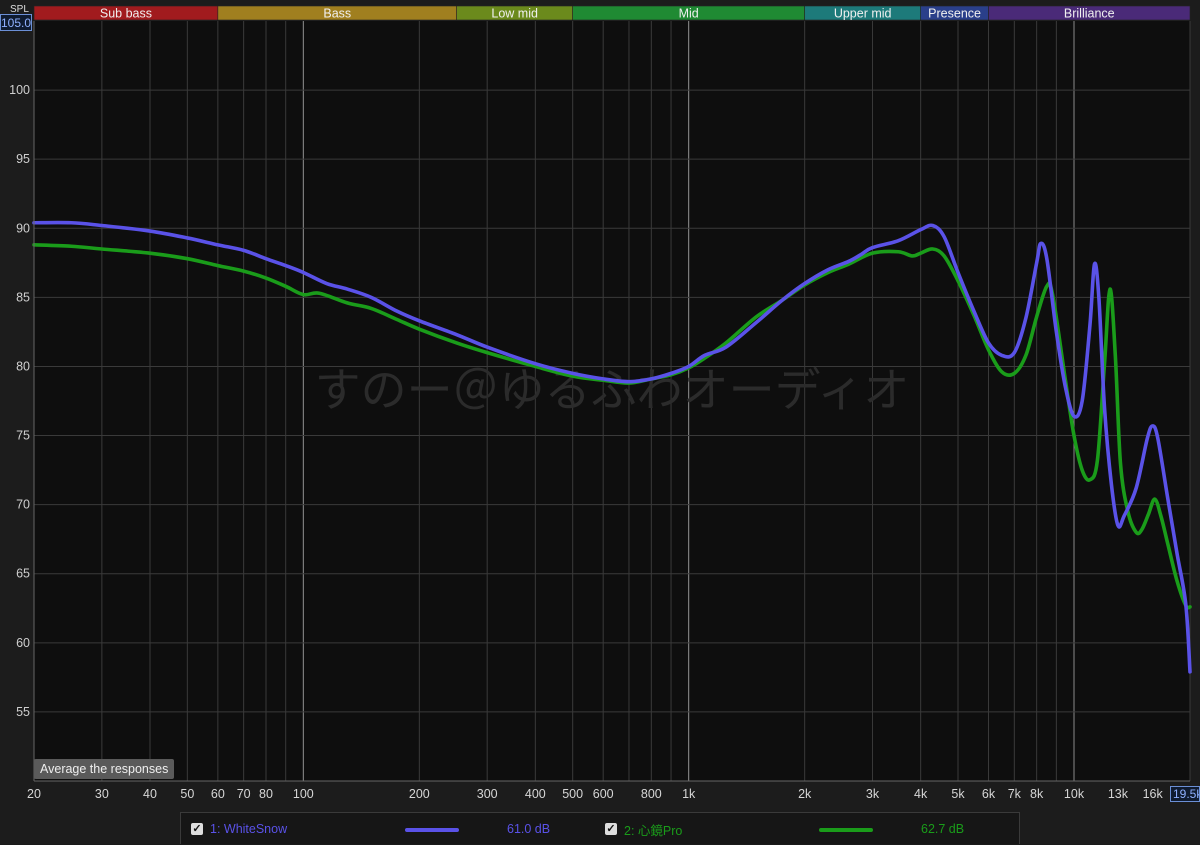 The height and width of the screenshot is (845, 1200). What do you see at coordinates (23, 505) in the screenshot?
I see `y-tick-label: 70` at bounding box center [23, 505].